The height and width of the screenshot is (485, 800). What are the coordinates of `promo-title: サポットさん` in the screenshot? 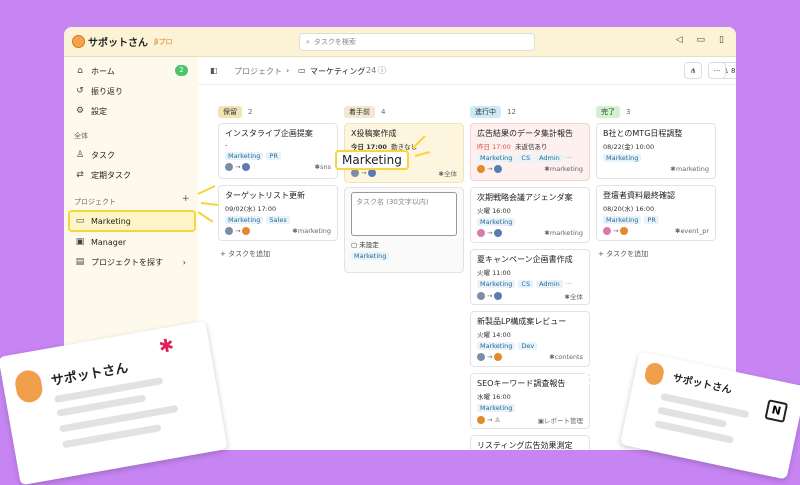 It's located at (702, 384).